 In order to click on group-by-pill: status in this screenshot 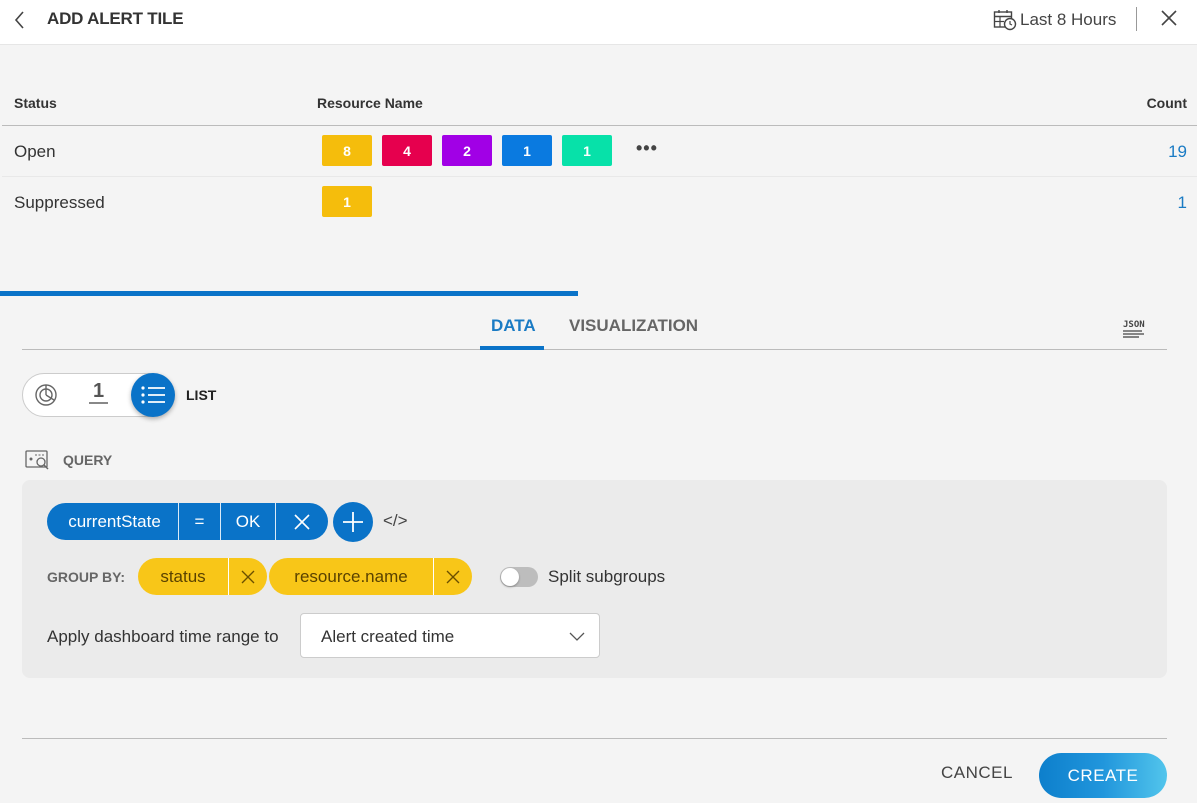, I will do `click(202, 576)`.